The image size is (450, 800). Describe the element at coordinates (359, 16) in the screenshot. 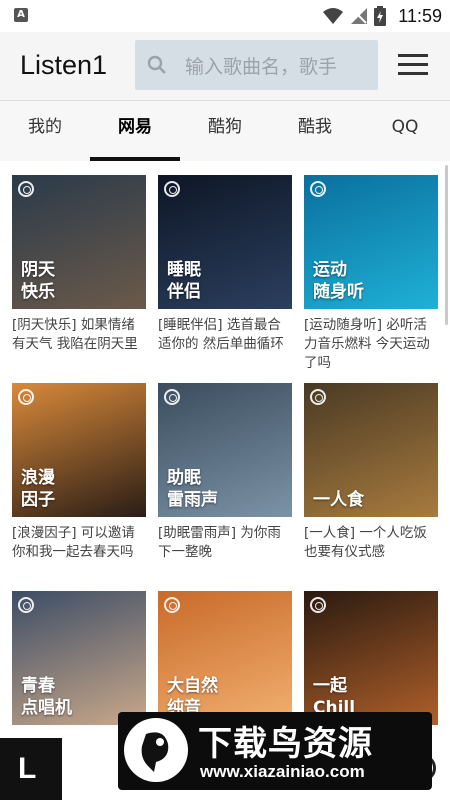

I see `signal-icon` at that location.